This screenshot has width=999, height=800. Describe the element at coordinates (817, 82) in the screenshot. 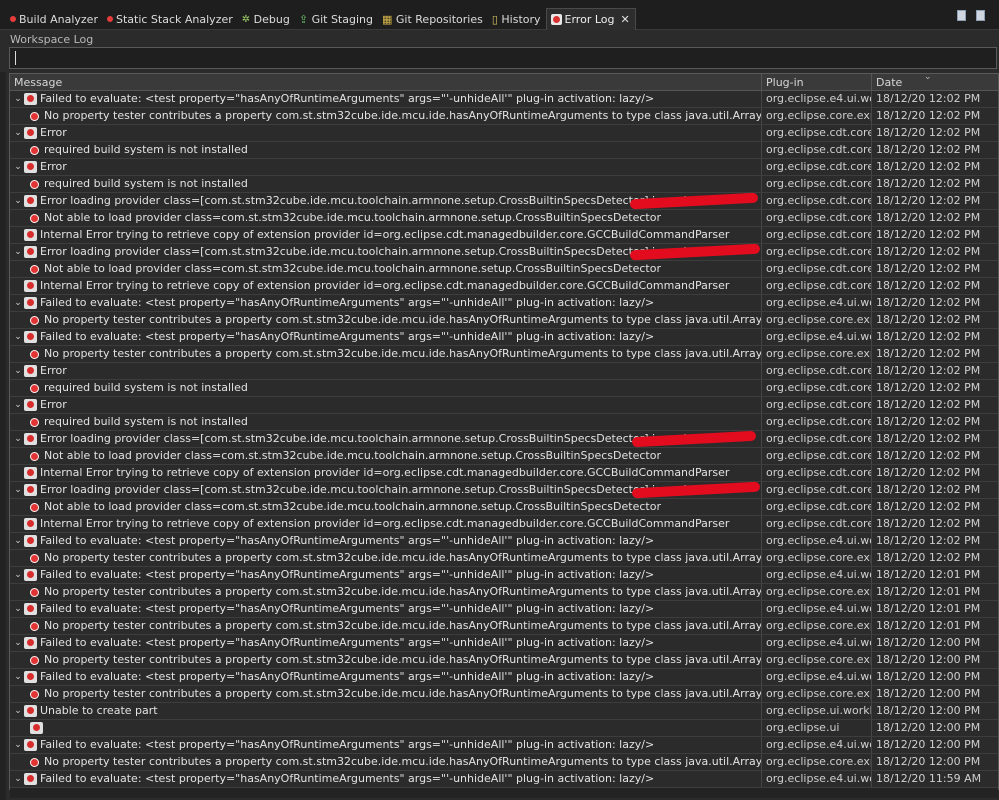

I see `column-header-plugin: Plug-in` at that location.